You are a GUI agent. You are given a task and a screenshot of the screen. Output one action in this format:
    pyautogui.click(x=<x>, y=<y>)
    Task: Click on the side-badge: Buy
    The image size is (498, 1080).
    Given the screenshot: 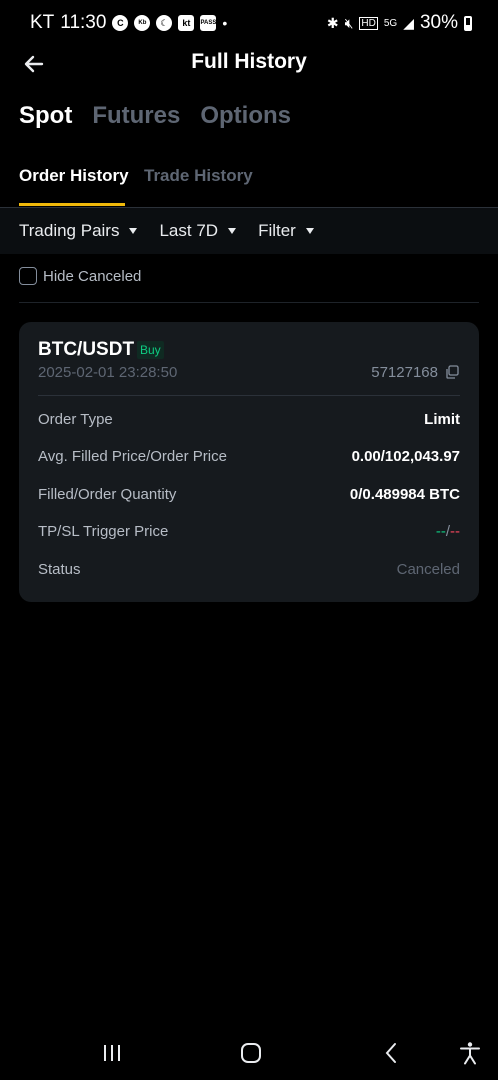 What is the action you would take?
    pyautogui.click(x=150, y=350)
    